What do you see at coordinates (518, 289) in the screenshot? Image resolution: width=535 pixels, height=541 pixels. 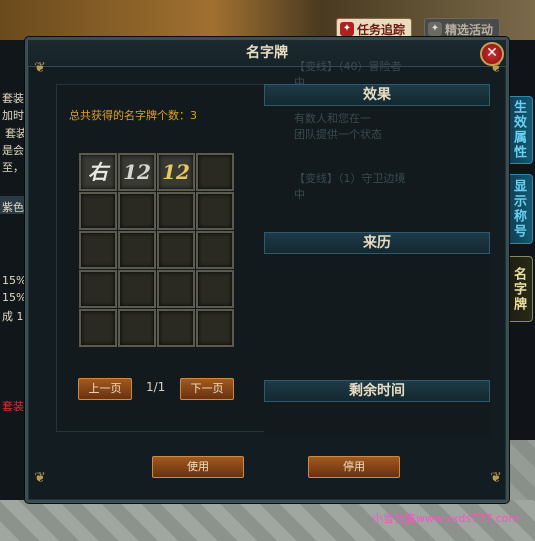 I see `tab-label: 名字牌` at bounding box center [518, 289].